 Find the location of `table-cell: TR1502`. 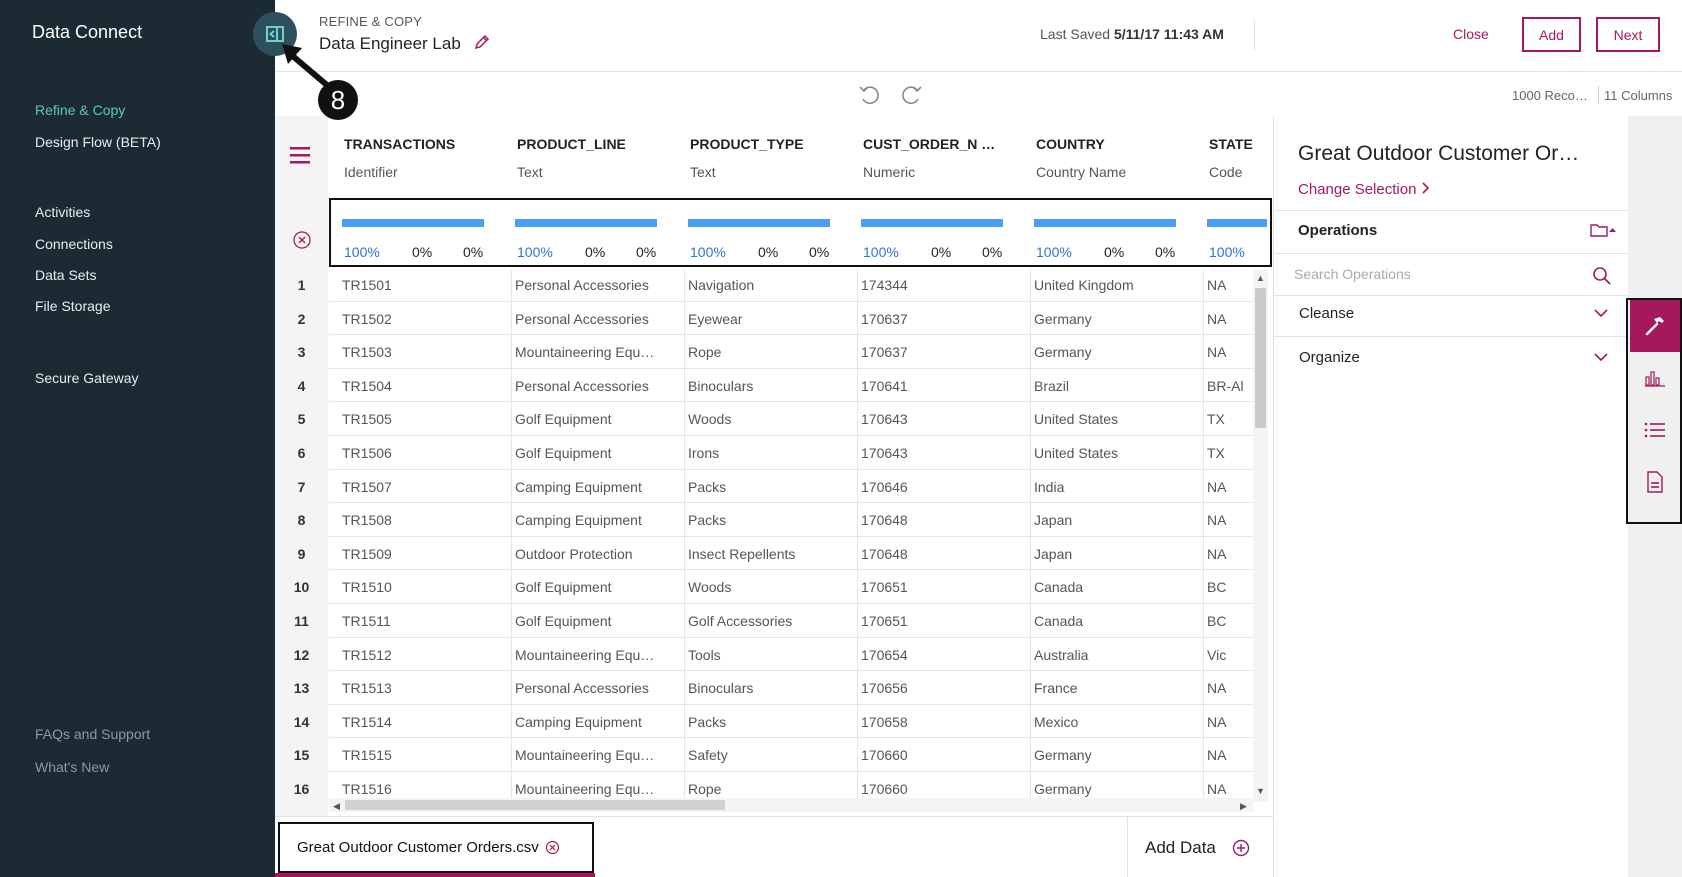

table-cell: TR1502 is located at coordinates (420, 319).